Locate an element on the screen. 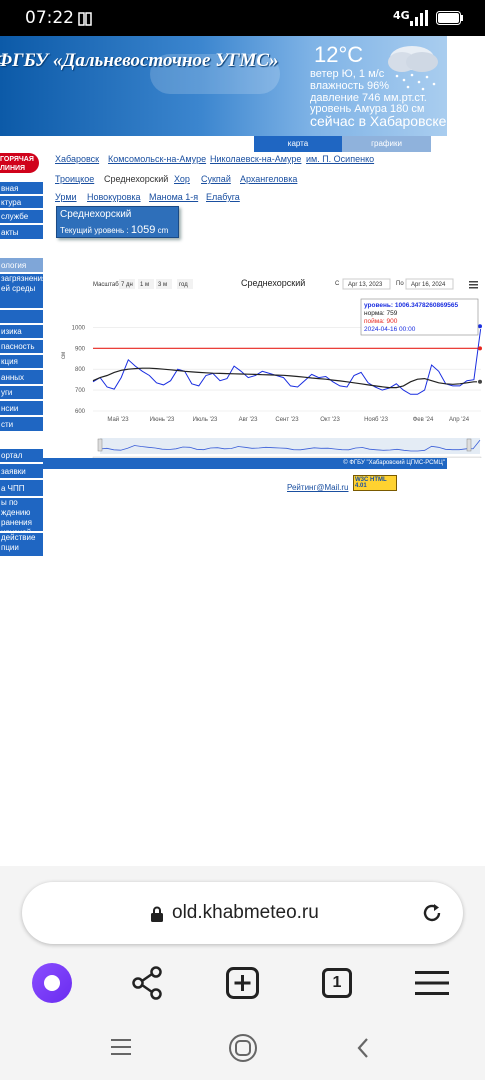 The width and height of the screenshot is (485, 1080). to-label: По is located at coordinates (400, 284).